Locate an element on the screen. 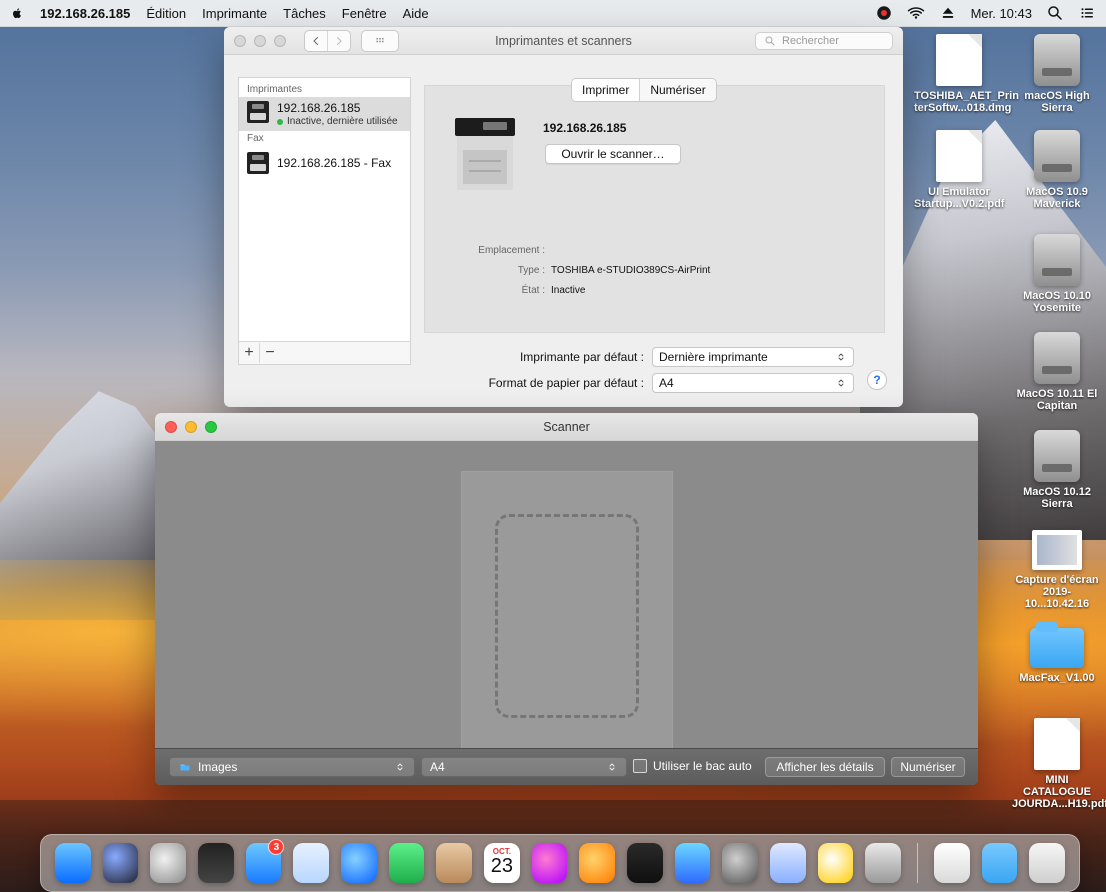  printer-status-text: Inactive, dernière utilisée is located at coordinates (342, 121).